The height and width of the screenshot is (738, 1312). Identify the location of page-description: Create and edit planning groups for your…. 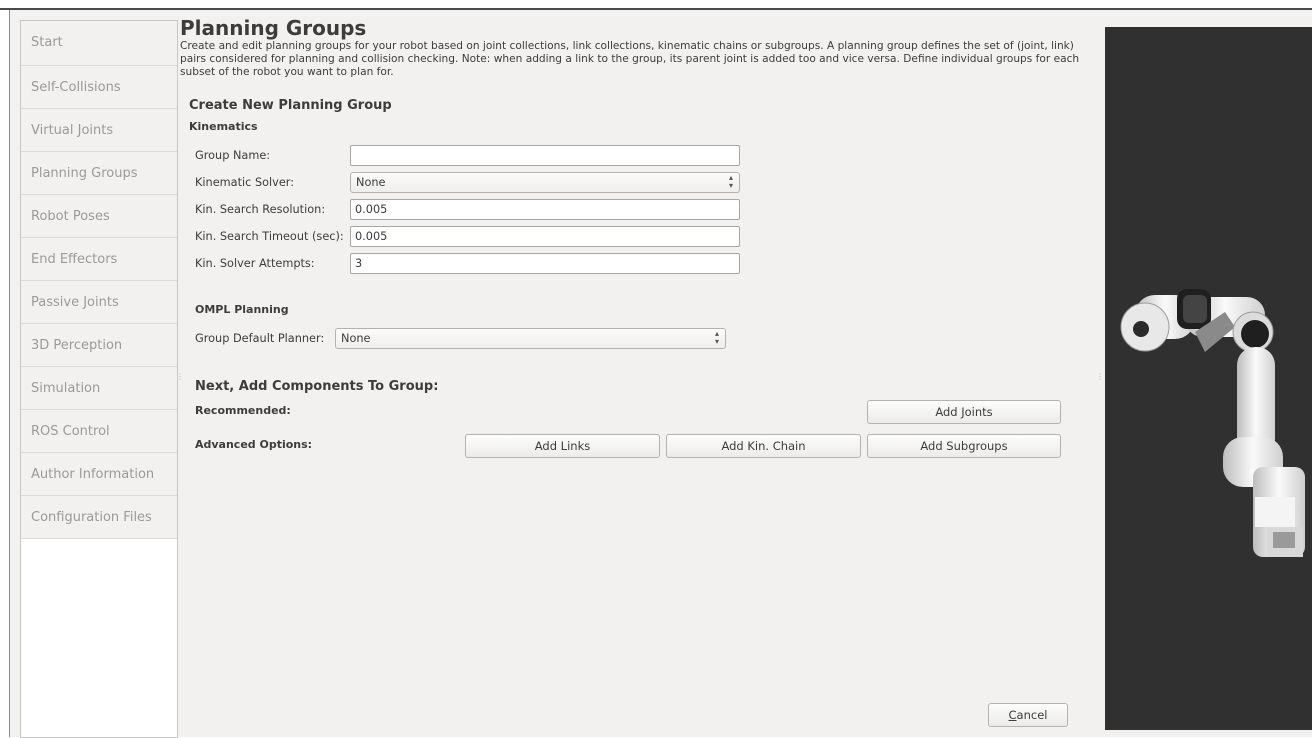
(630, 59).